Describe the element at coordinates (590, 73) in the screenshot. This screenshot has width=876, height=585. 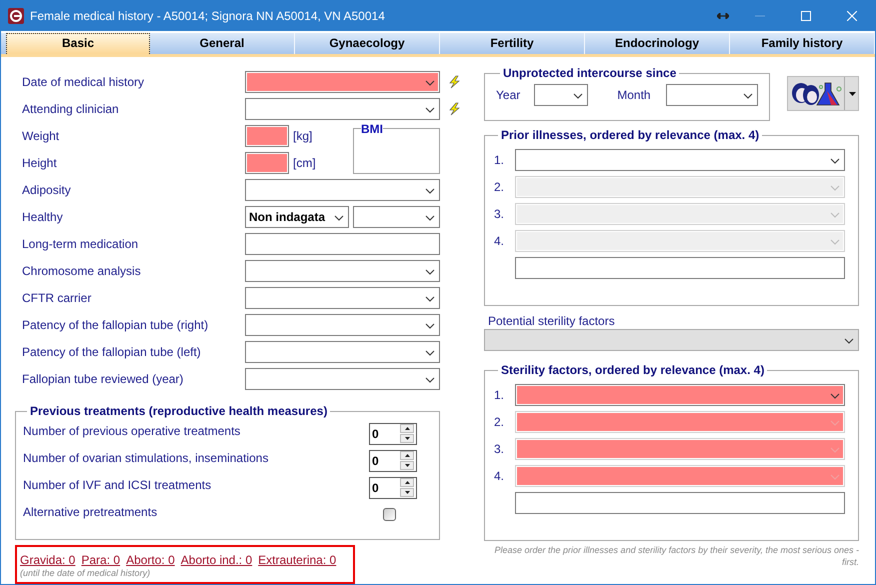
I see `group-title: Unprotected intercourse since` at that location.